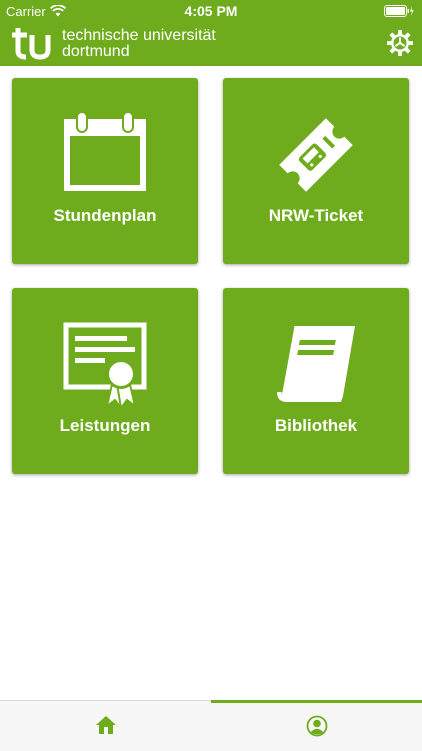  I want to click on tile-leistungen: Leistungen, so click(105, 381).